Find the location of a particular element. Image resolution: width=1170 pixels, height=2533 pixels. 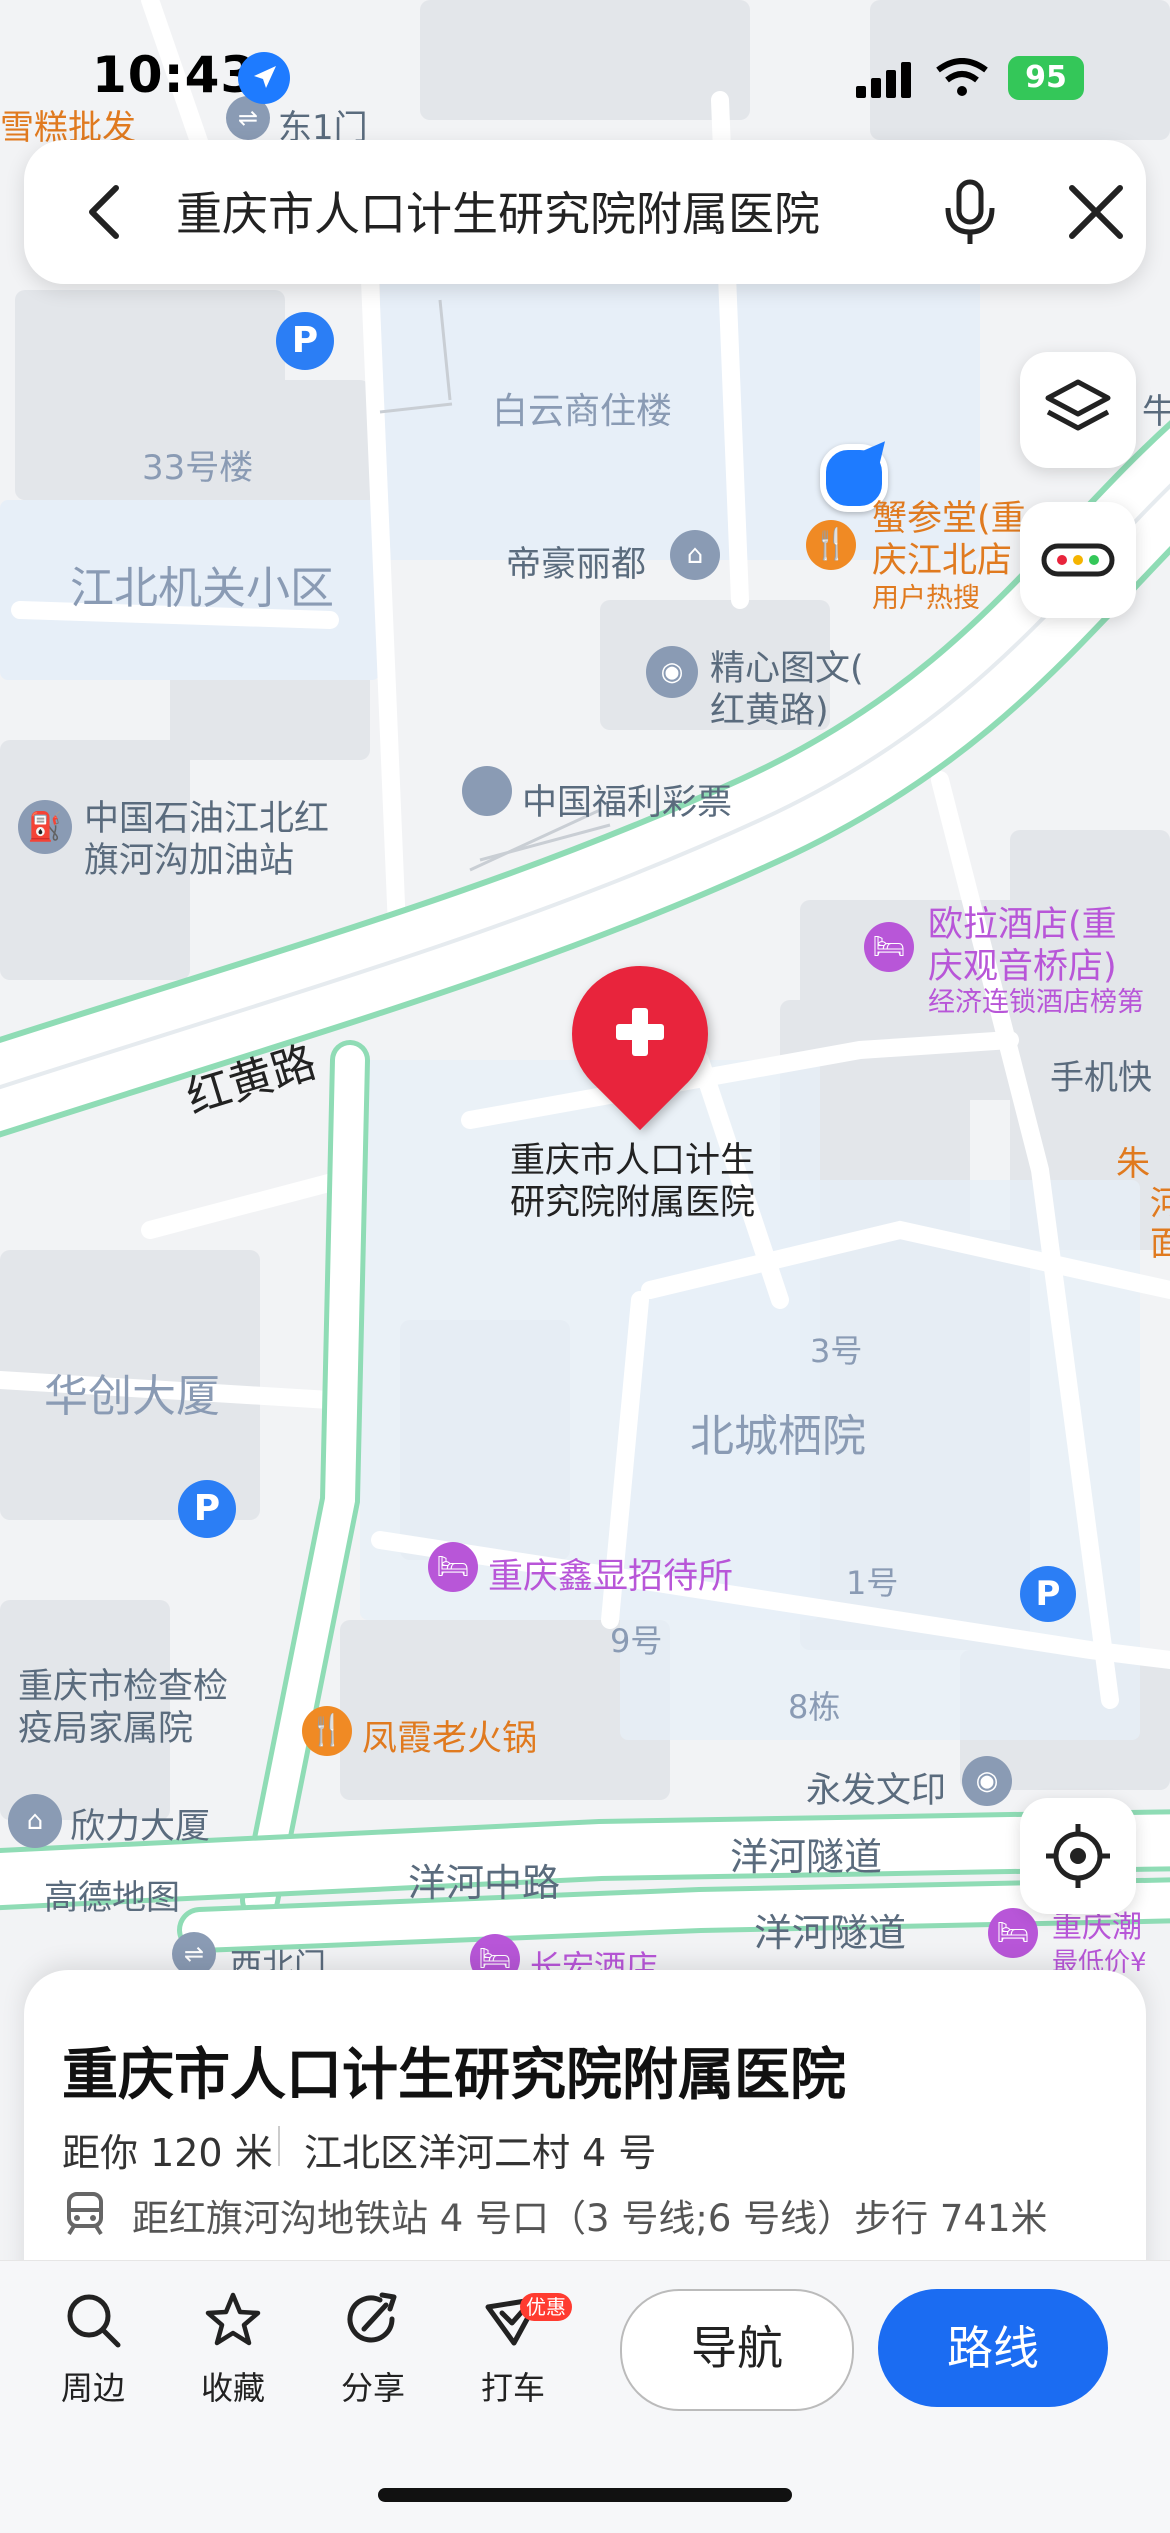

status-time: 10:43 is located at coordinates (174, 75).